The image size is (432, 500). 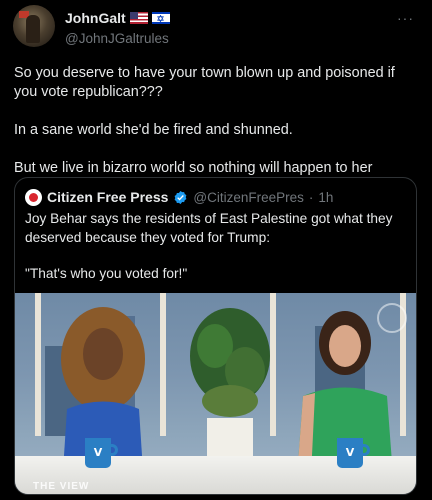 What do you see at coordinates (117, 27) in the screenshot?
I see `post-header: JohnGalt @JohnJGaltrules` at bounding box center [117, 27].